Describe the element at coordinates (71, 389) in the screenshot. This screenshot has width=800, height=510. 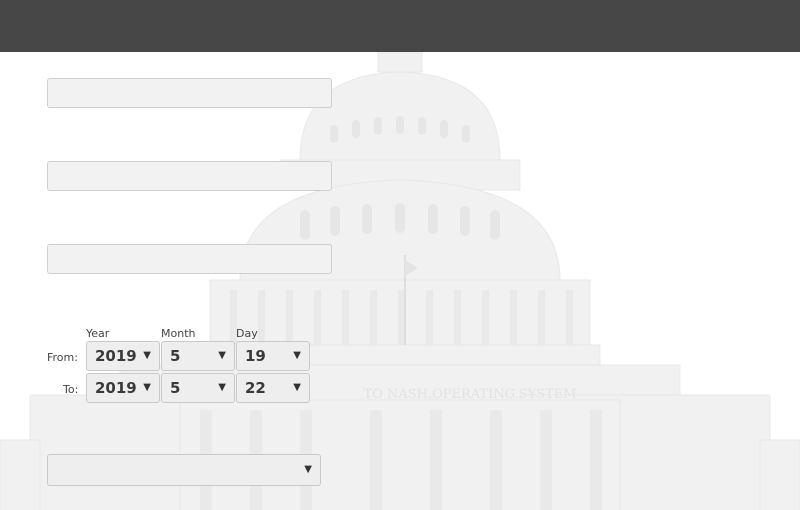
I see `to-label: To:` at that location.